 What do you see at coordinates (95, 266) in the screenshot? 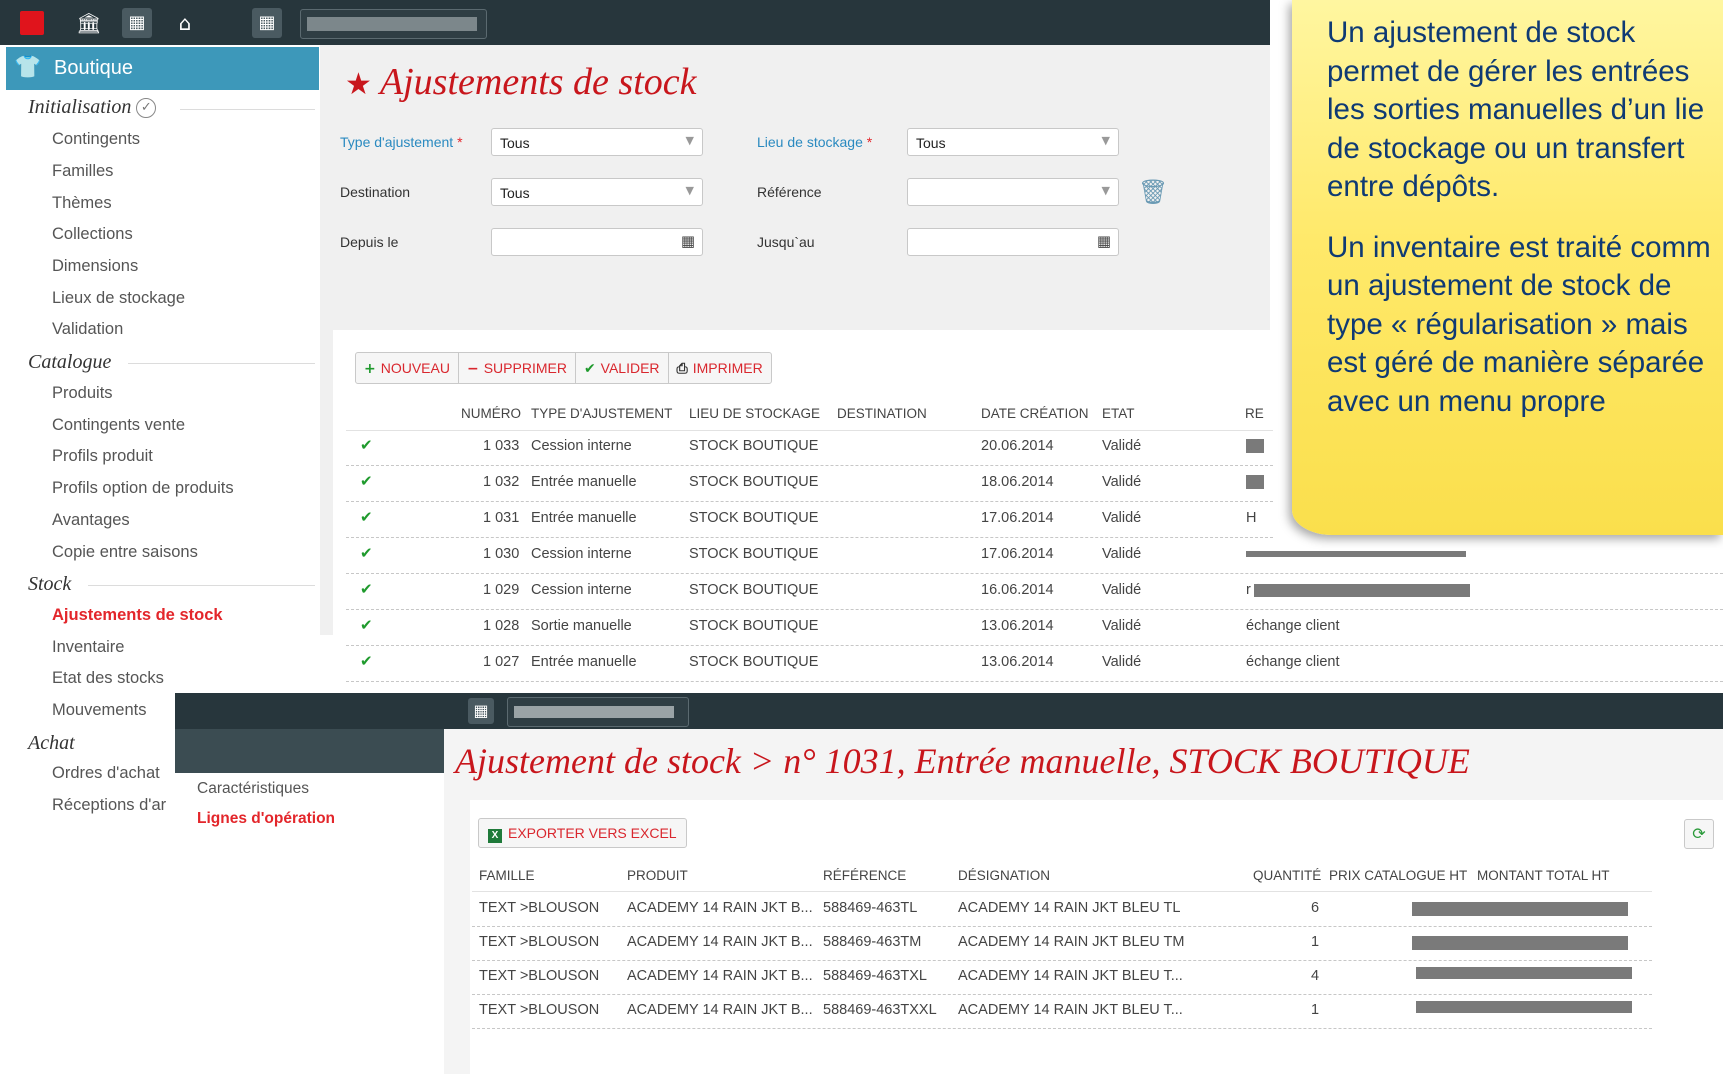
I see `sidebar-item-dimensions: Dimensions` at bounding box center [95, 266].